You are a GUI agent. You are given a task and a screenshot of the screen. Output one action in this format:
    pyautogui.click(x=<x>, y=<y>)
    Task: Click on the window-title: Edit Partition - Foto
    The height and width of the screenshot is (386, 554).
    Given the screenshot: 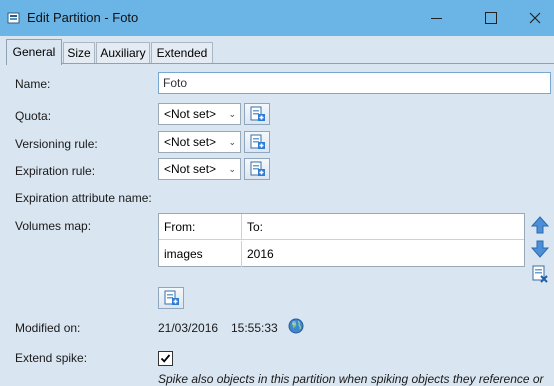 What is the action you would take?
    pyautogui.click(x=83, y=17)
    